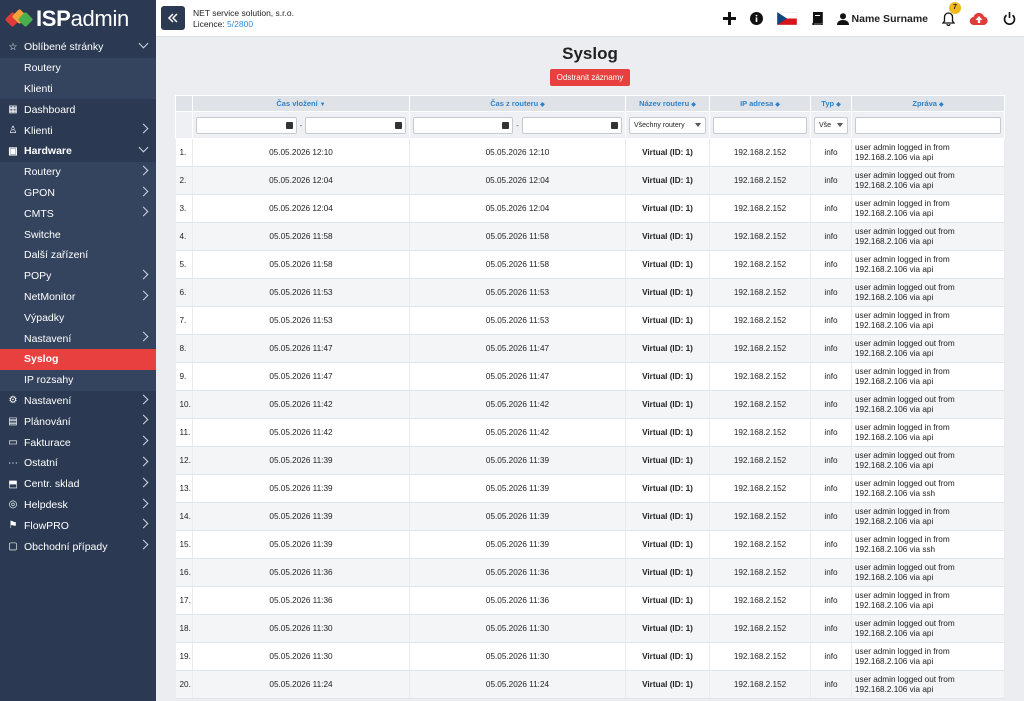 The width and height of the screenshot is (1024, 701). What do you see at coordinates (78, 109) in the screenshot?
I see `sidebar-item-dashboard: ▦ Dashboard` at bounding box center [78, 109].